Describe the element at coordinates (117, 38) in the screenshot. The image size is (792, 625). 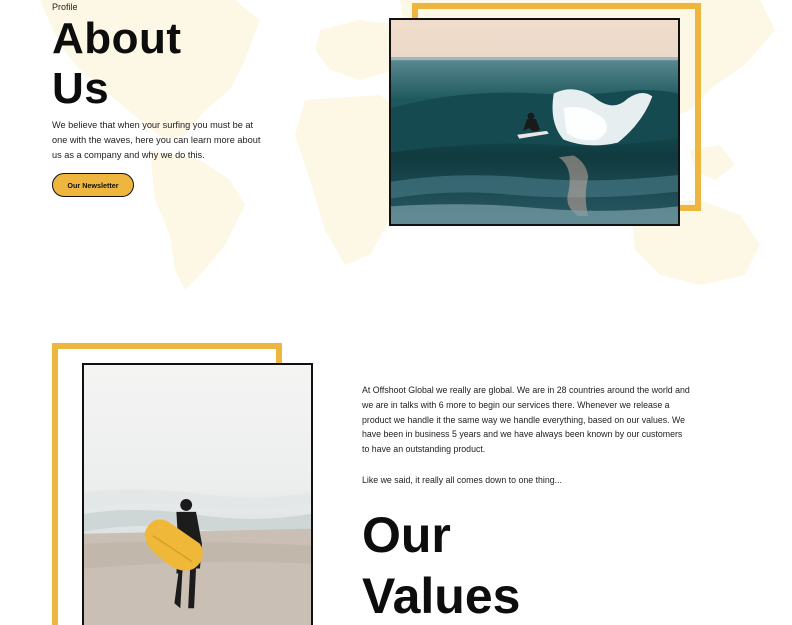
I see `page-title-line-1: About` at that location.